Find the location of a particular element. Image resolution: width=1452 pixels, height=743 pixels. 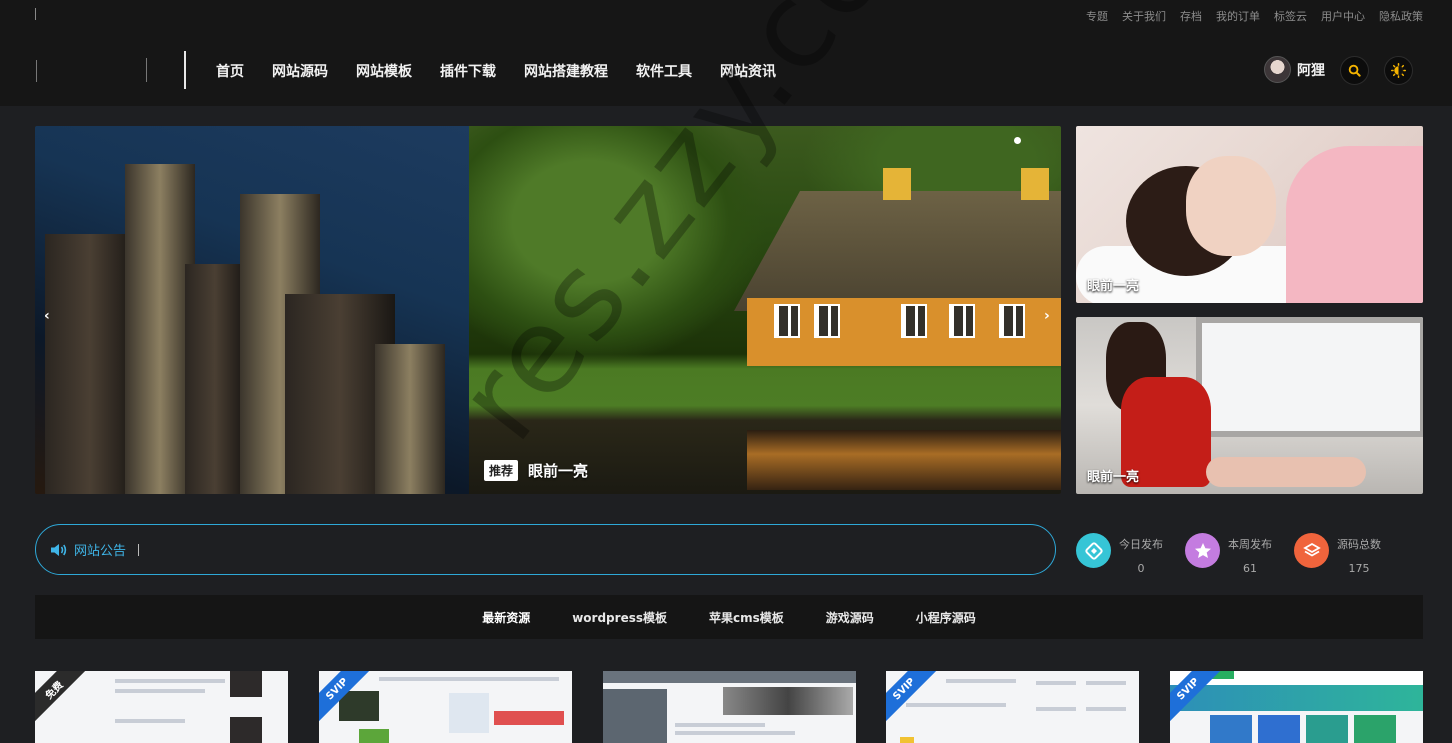

logo-separator is located at coordinates (185, 70).